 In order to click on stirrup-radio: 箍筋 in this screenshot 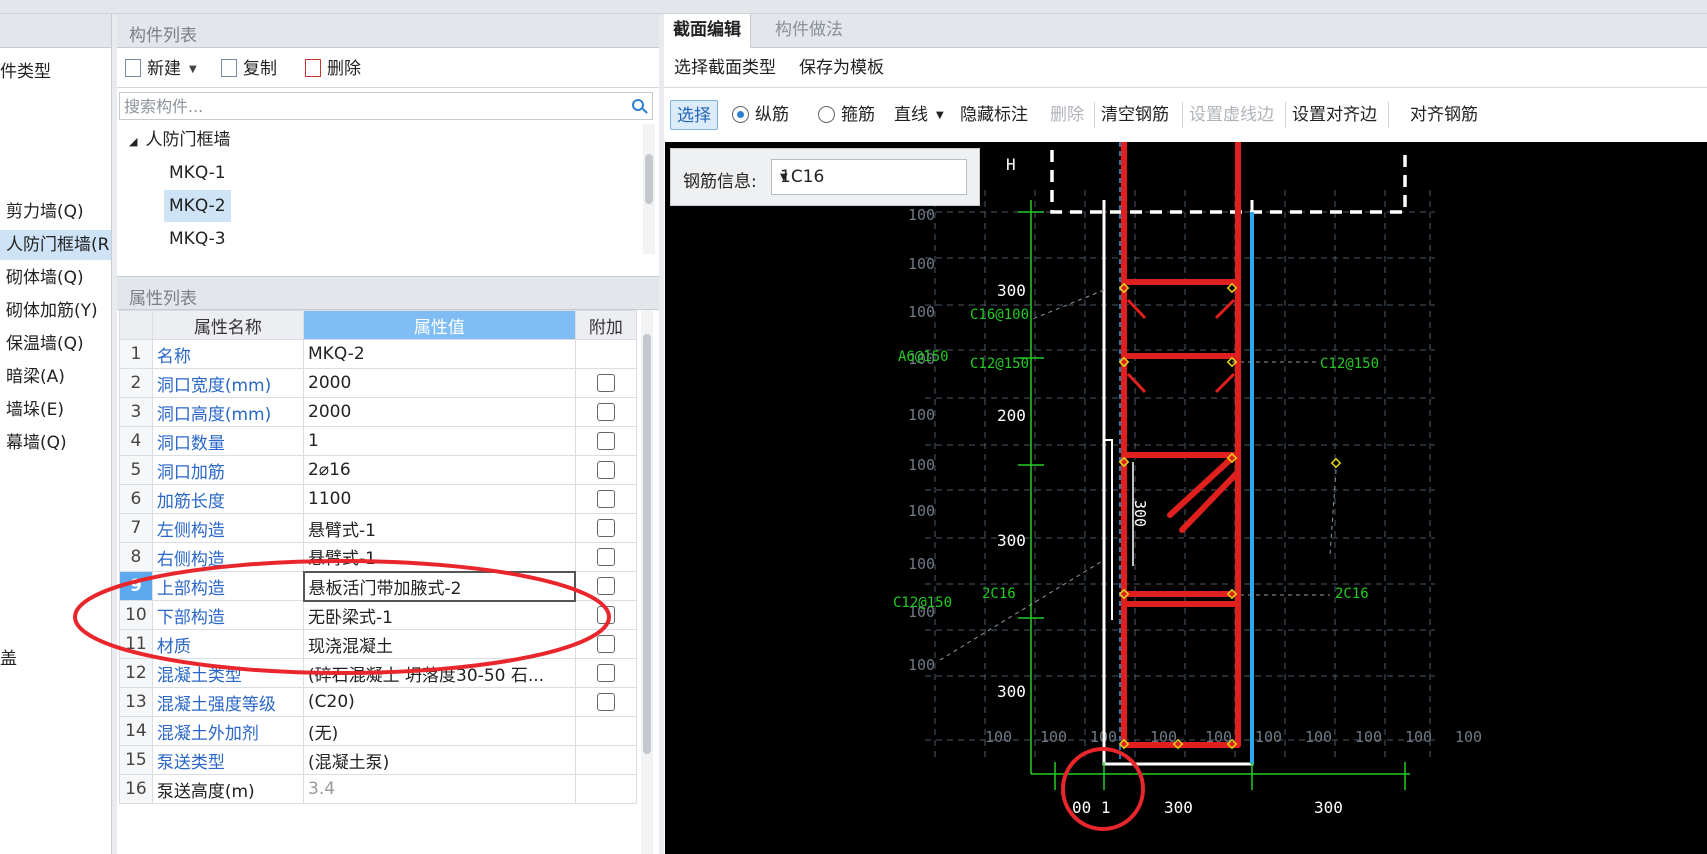, I will do `click(846, 115)`.